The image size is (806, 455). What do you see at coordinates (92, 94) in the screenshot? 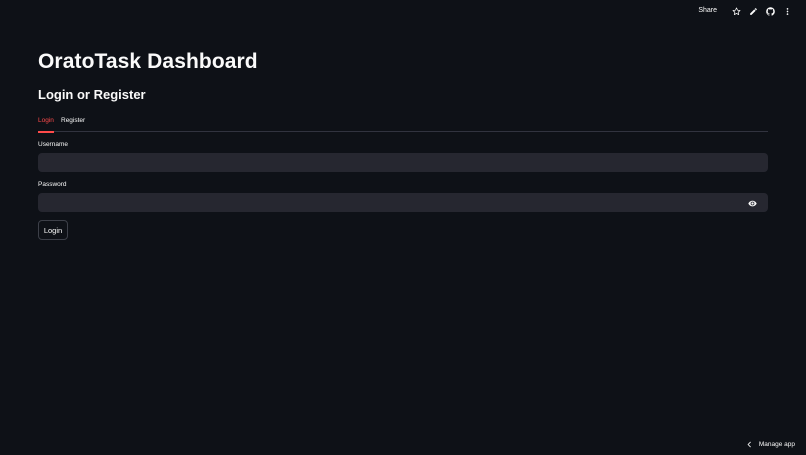
I see `section-heading: Login or Register` at bounding box center [92, 94].